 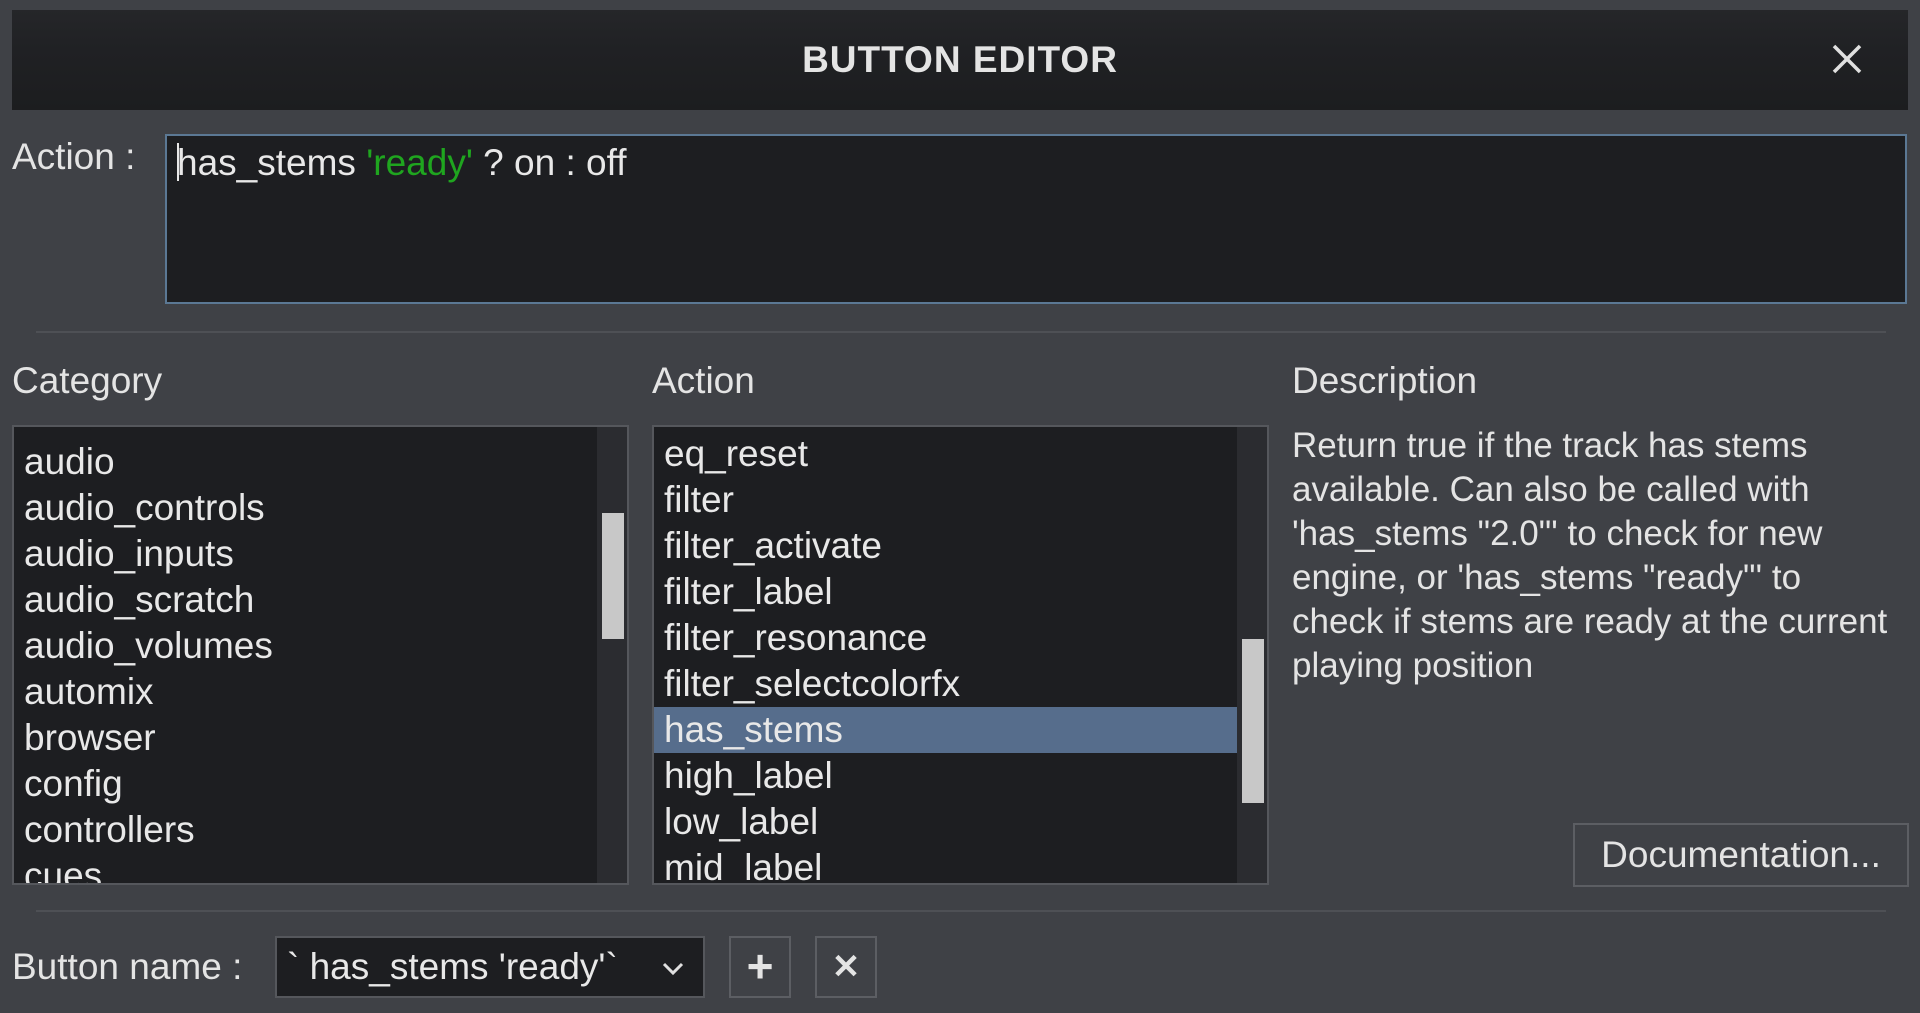 I want to click on category-item-audio-scratch: audio_scratch, so click(x=305, y=600).